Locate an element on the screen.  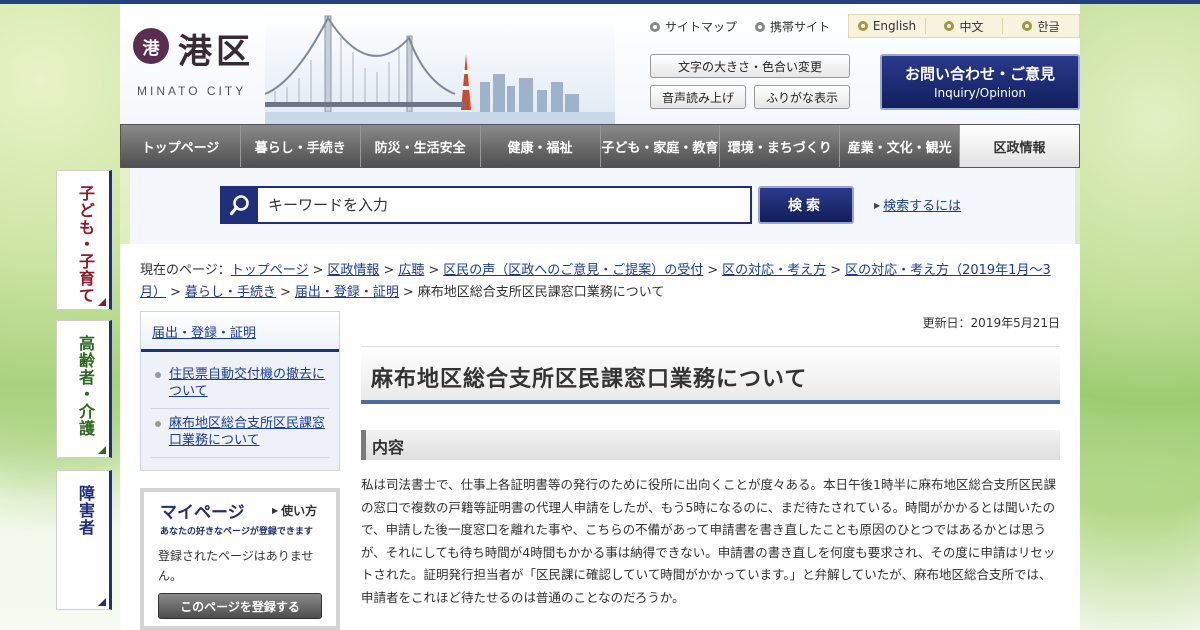
search-help-link: 検索するには is located at coordinates (917, 204).